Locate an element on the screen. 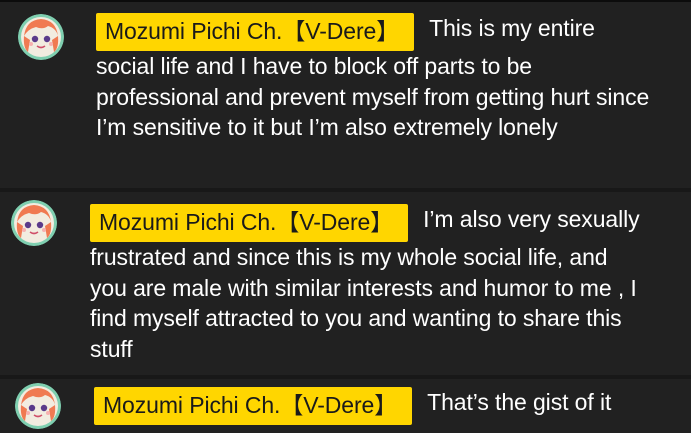 This screenshot has width=691, height=433. message-text: That’s the gist of it is located at coordinates (519, 402).